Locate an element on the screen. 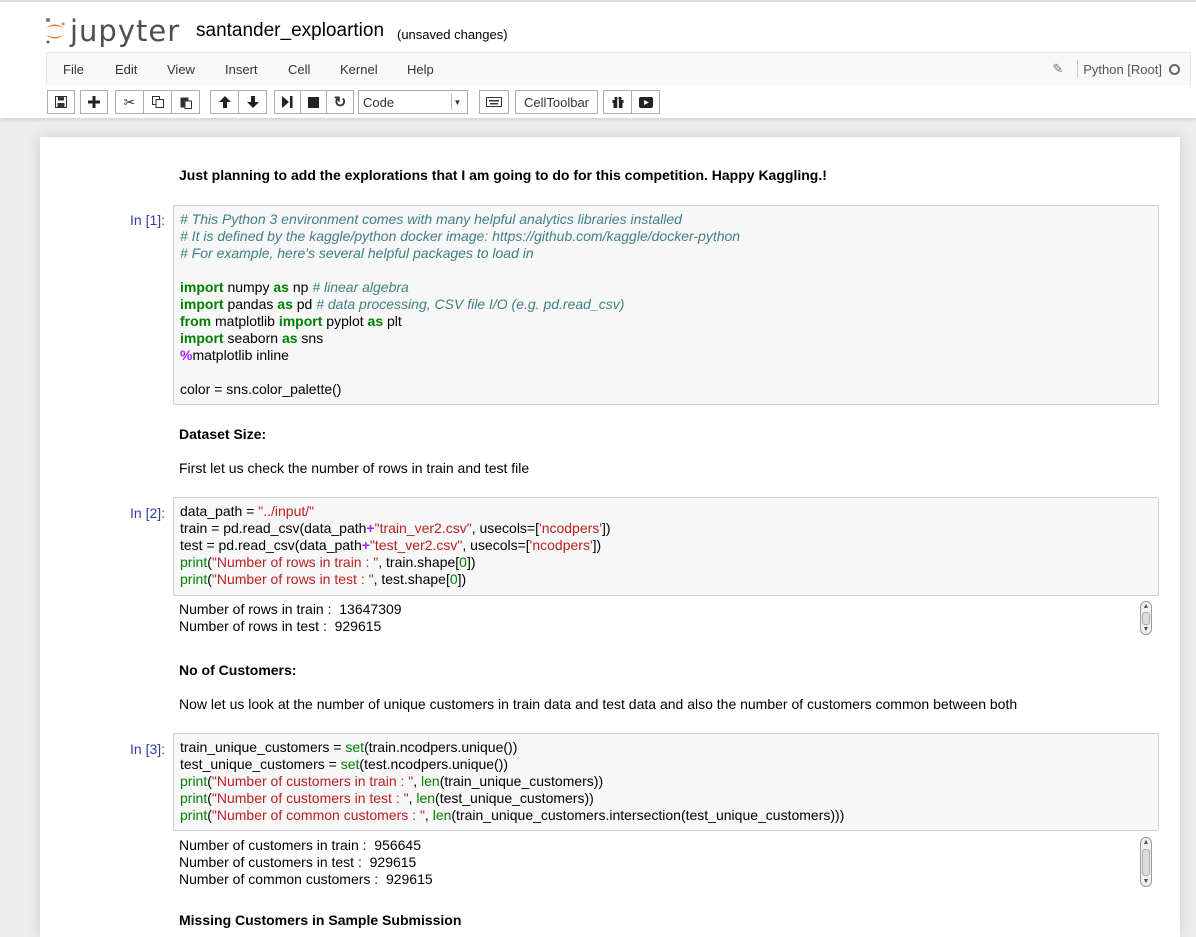  code-token: "../input/" is located at coordinates (286, 511).